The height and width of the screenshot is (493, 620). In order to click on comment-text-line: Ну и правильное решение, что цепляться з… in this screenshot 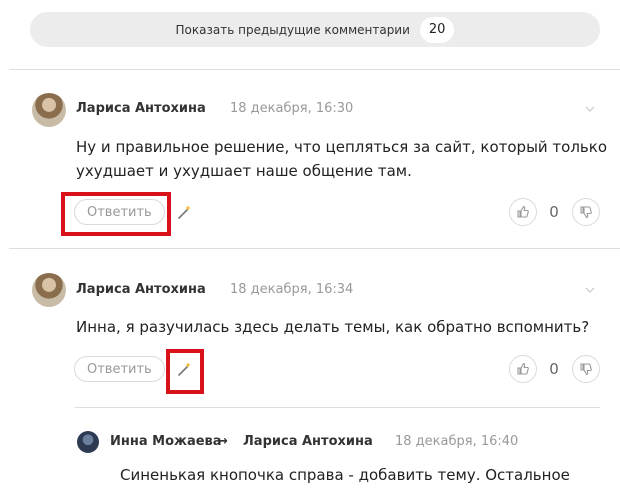, I will do `click(342, 147)`.